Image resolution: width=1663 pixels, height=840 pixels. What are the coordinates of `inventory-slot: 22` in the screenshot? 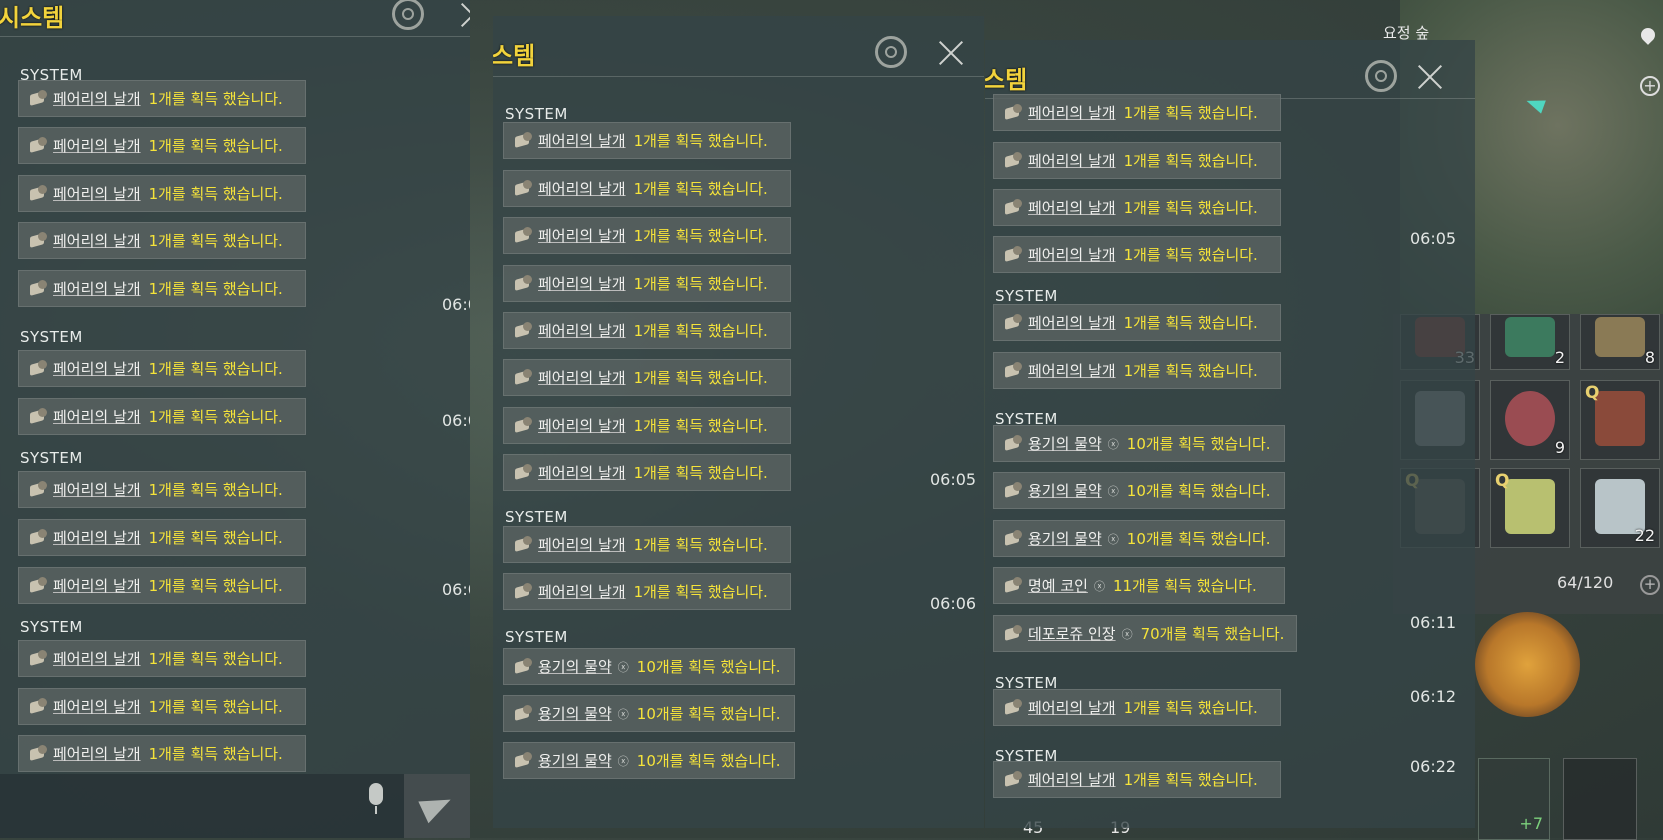 It's located at (1620, 508).